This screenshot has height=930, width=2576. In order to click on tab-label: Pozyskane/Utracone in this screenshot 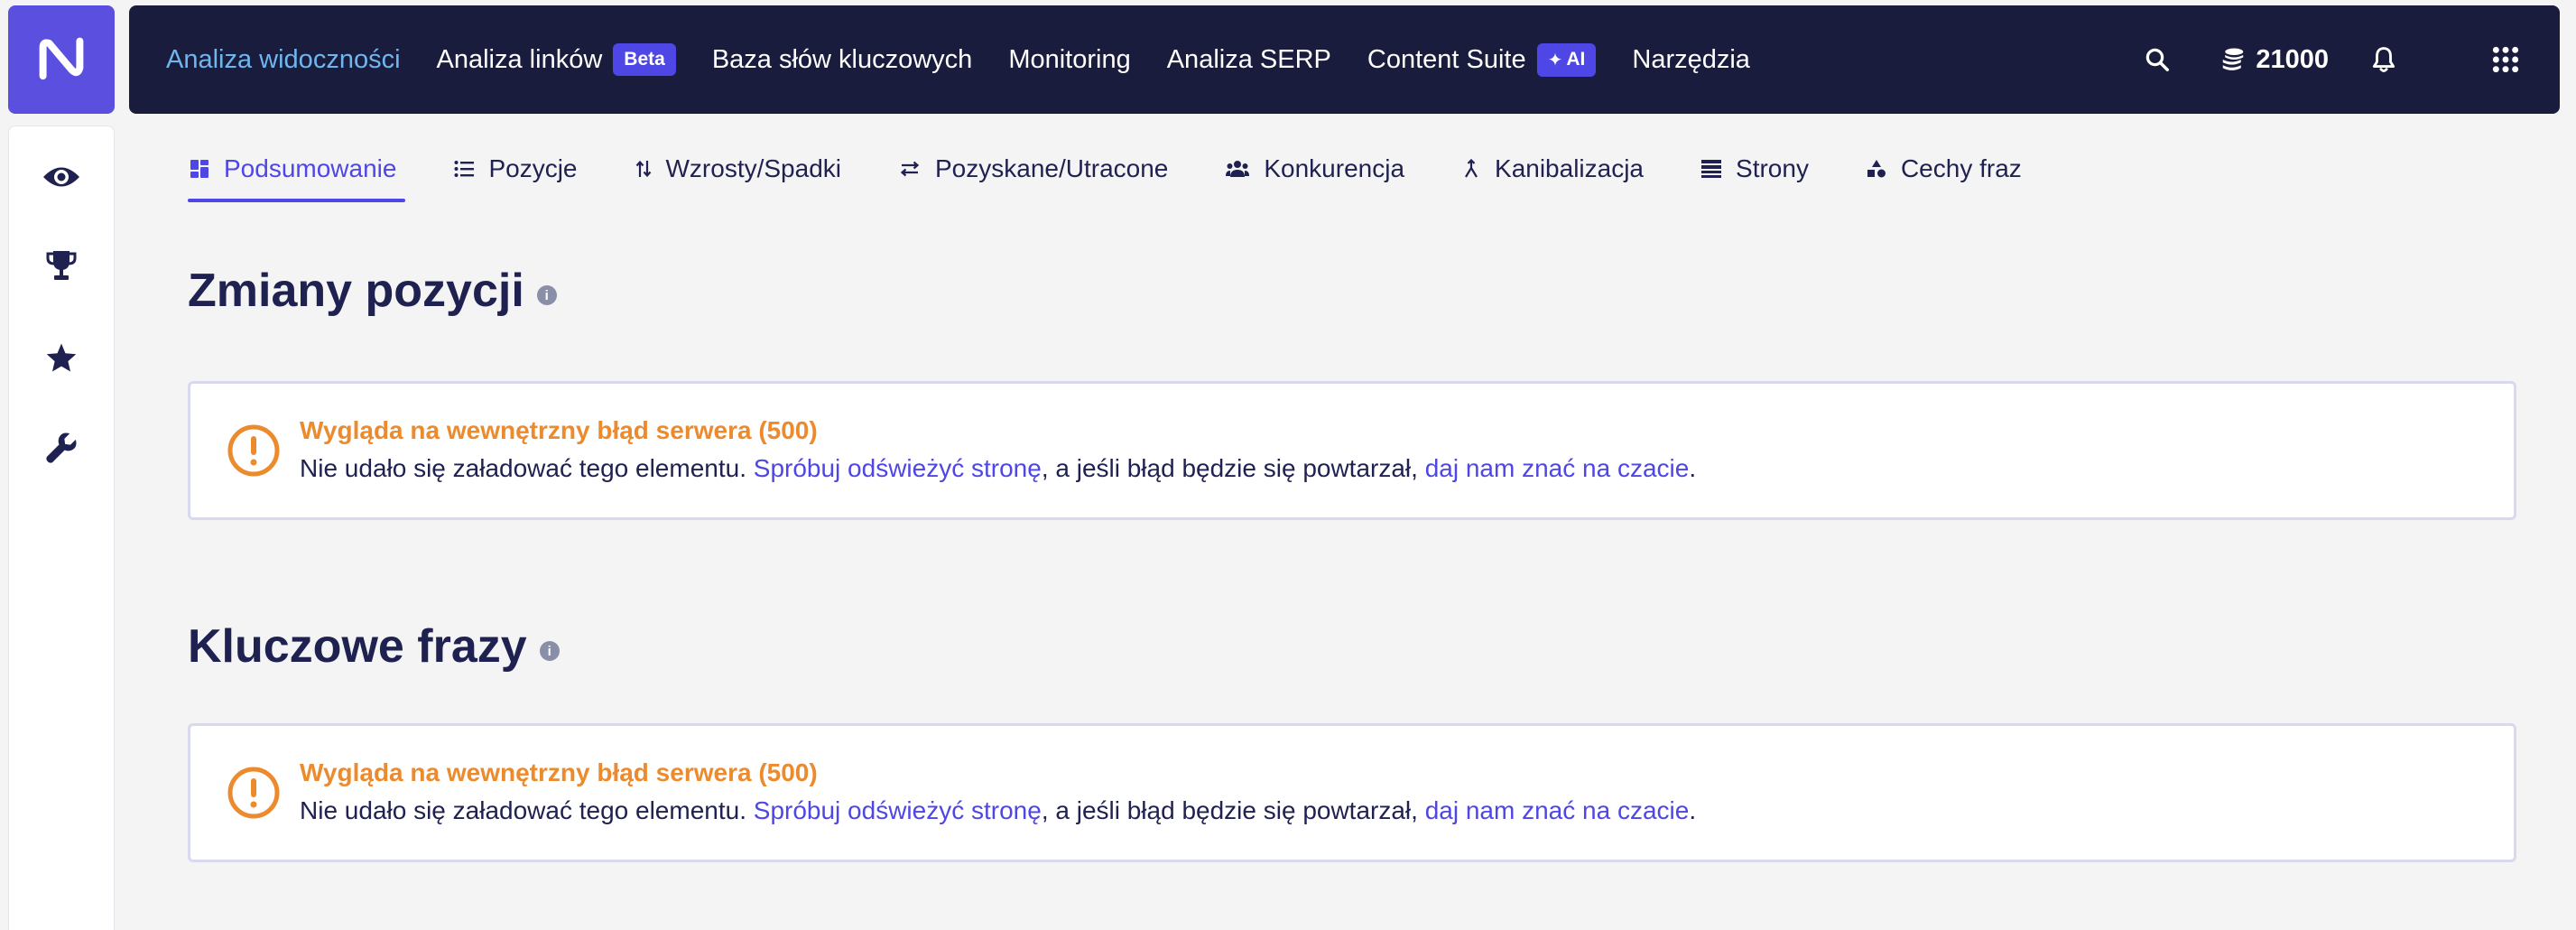, I will do `click(1052, 168)`.